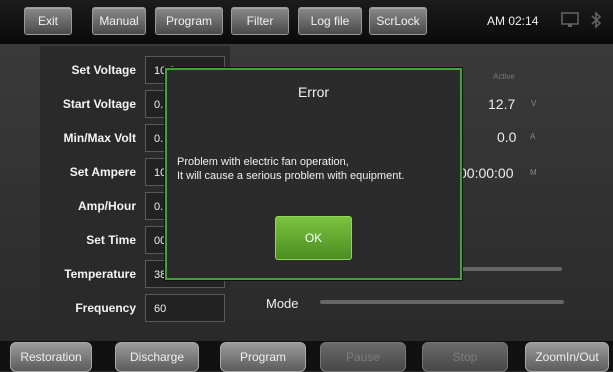  Describe the element at coordinates (502, 104) in the screenshot. I see `voltage-readout: 12.7` at that location.